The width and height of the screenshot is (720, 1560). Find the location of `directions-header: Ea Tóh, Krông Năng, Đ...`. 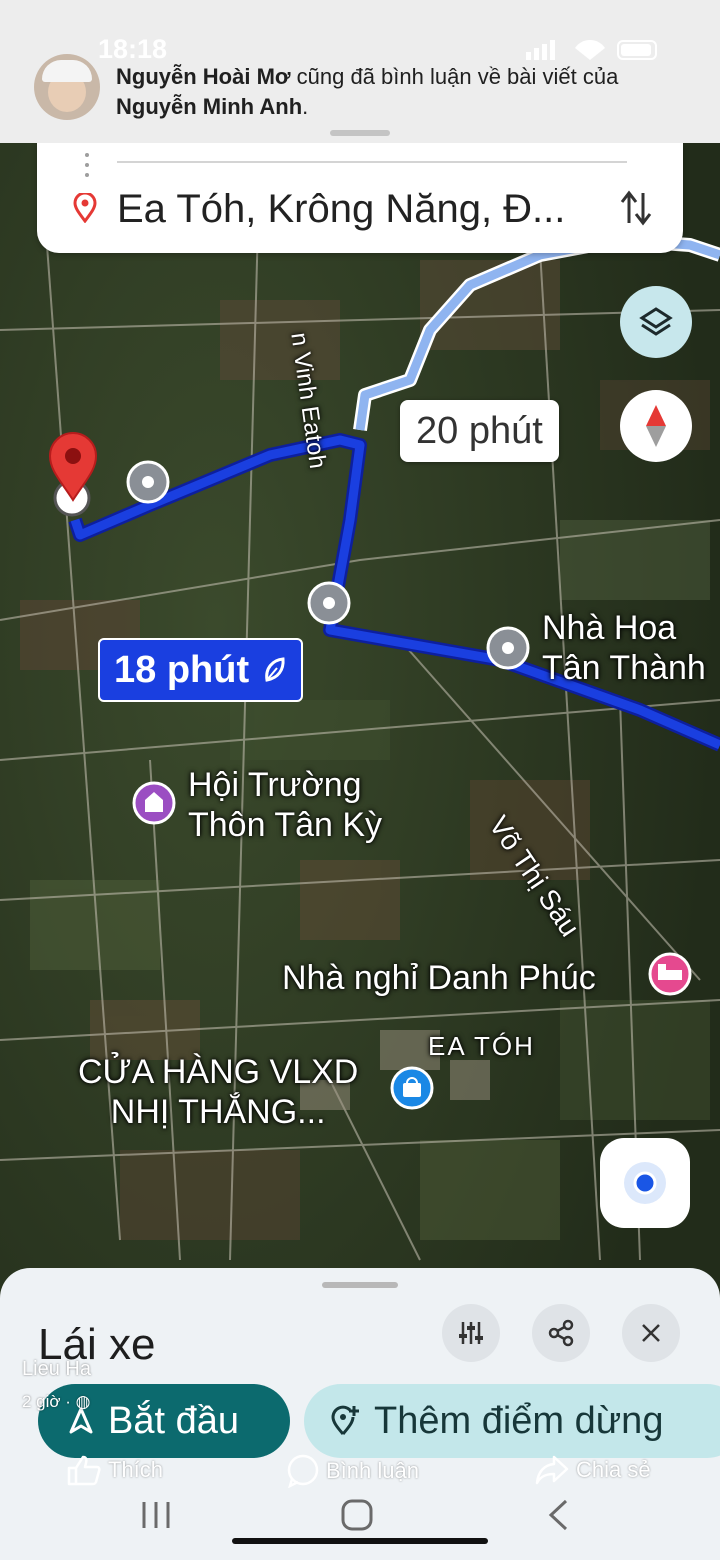

directions-header: Ea Tóh, Krông Năng, Đ... is located at coordinates (360, 198).